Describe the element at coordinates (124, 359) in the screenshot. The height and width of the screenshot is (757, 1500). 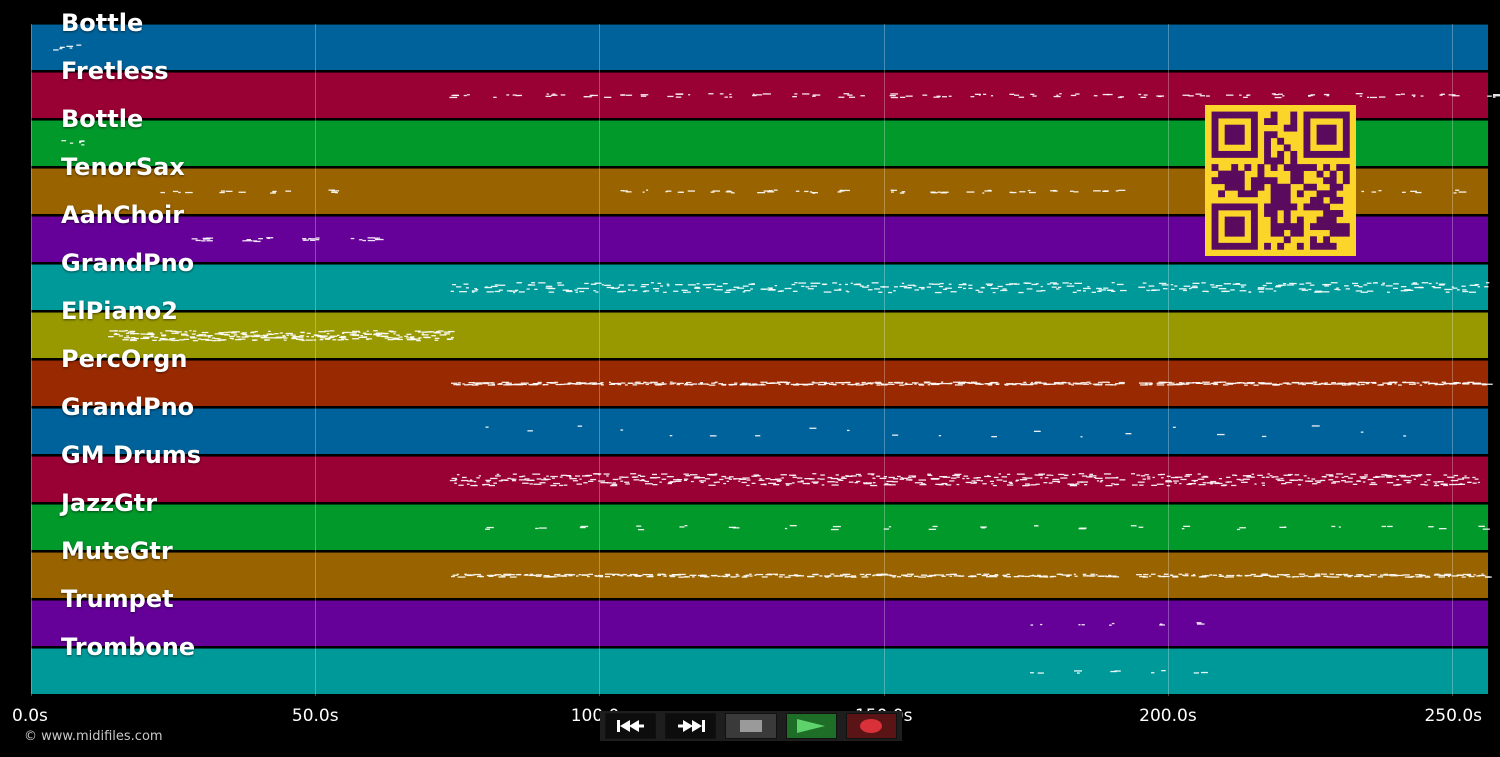
I see `track-name: PercOrgn` at that location.